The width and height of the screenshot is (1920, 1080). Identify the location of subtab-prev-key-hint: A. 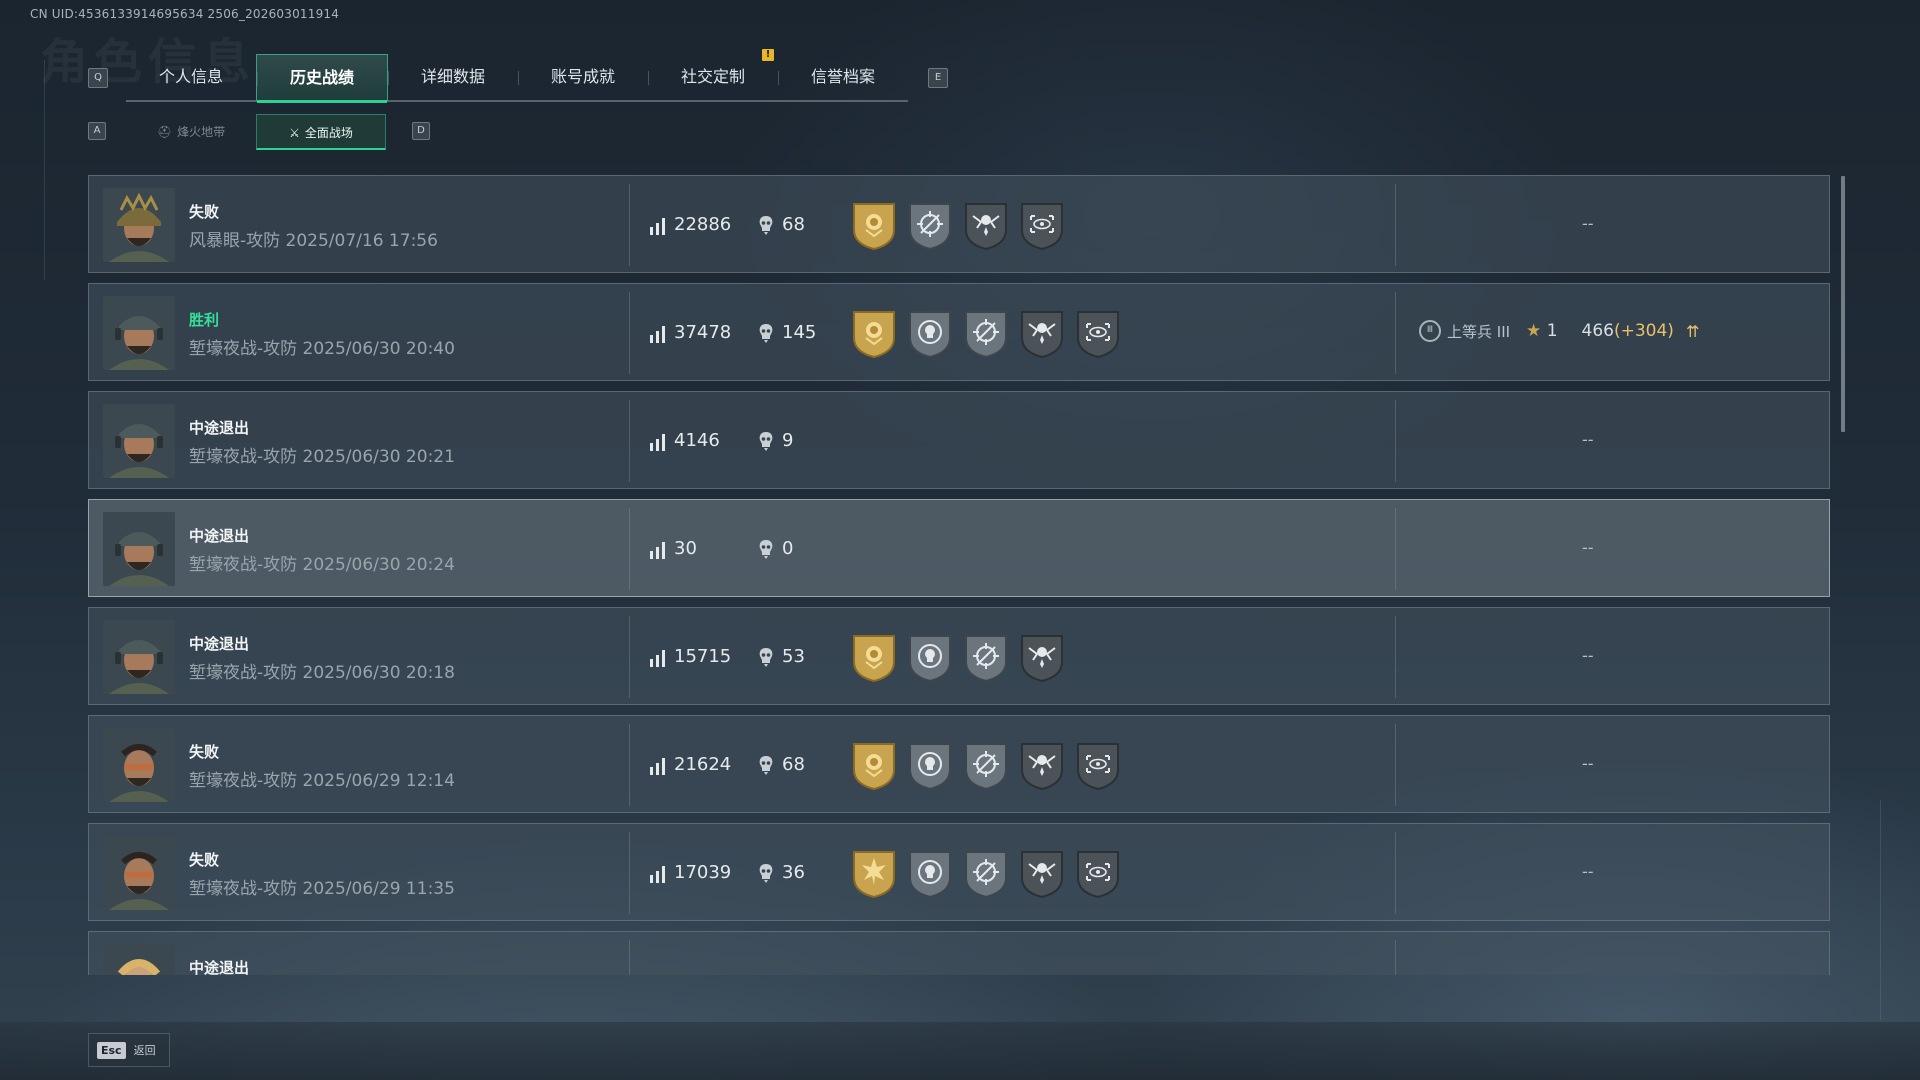
(97, 131).